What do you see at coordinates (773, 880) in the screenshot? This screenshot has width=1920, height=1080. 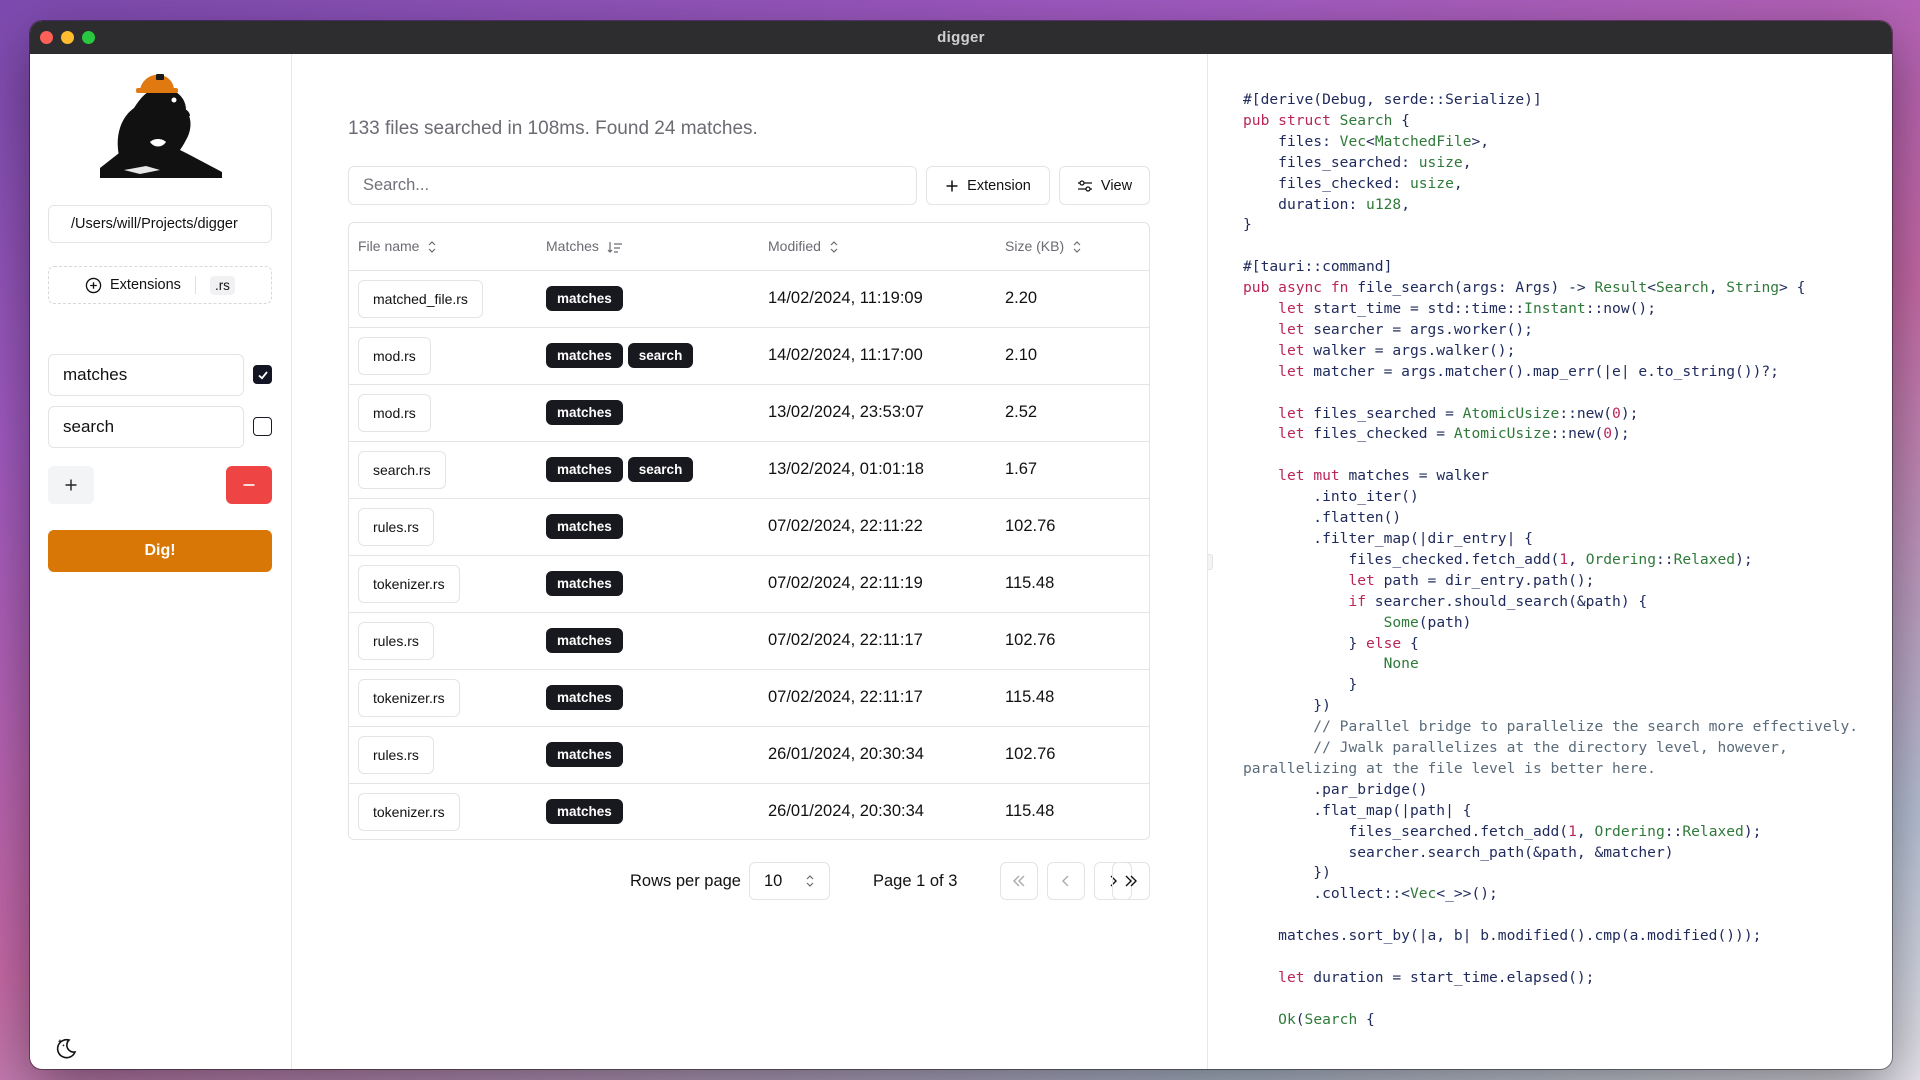 I see `rows-per-page-value: 10` at bounding box center [773, 880].